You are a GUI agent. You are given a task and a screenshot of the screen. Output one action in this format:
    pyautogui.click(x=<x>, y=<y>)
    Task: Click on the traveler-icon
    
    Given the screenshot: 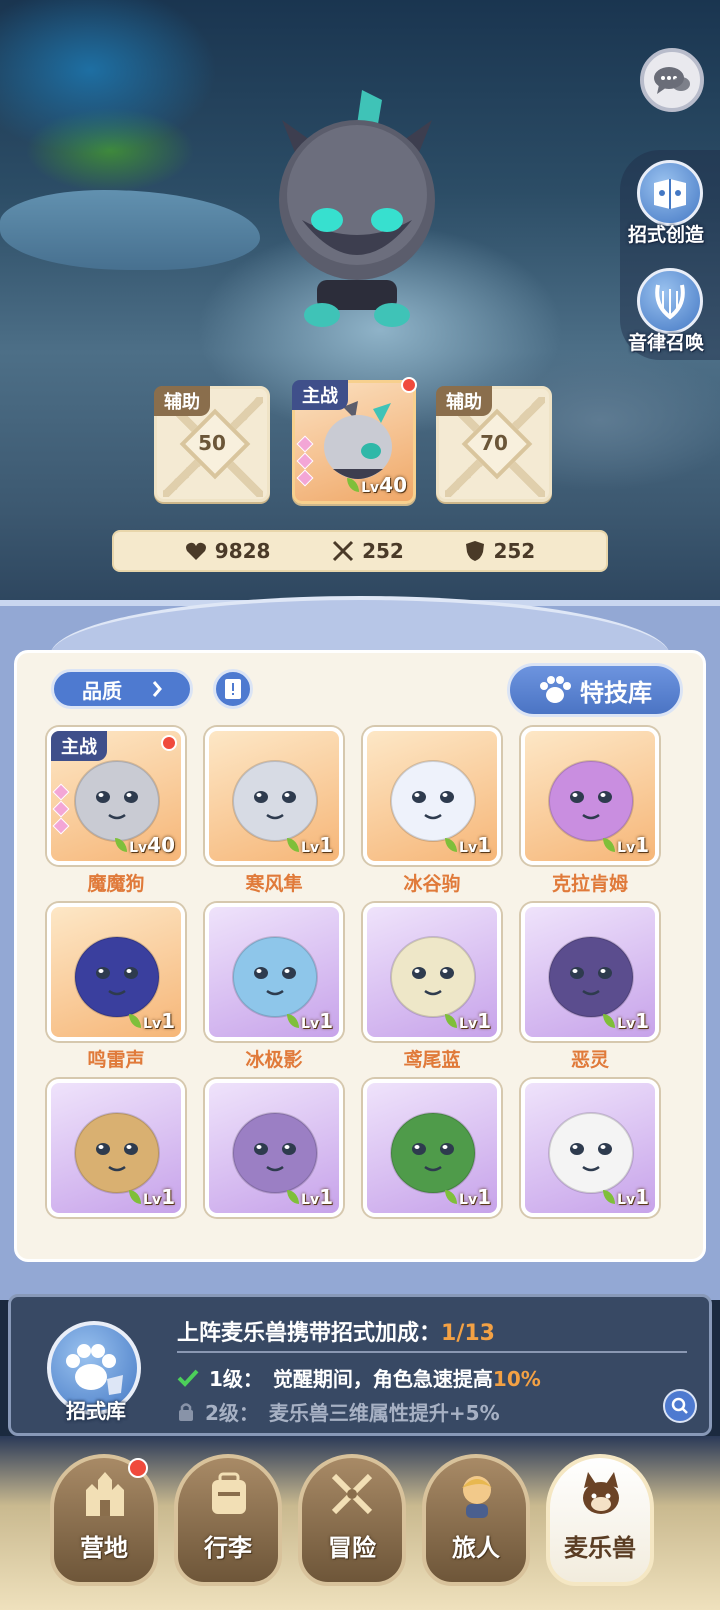 What is the action you would take?
    pyautogui.click(x=477, y=1497)
    